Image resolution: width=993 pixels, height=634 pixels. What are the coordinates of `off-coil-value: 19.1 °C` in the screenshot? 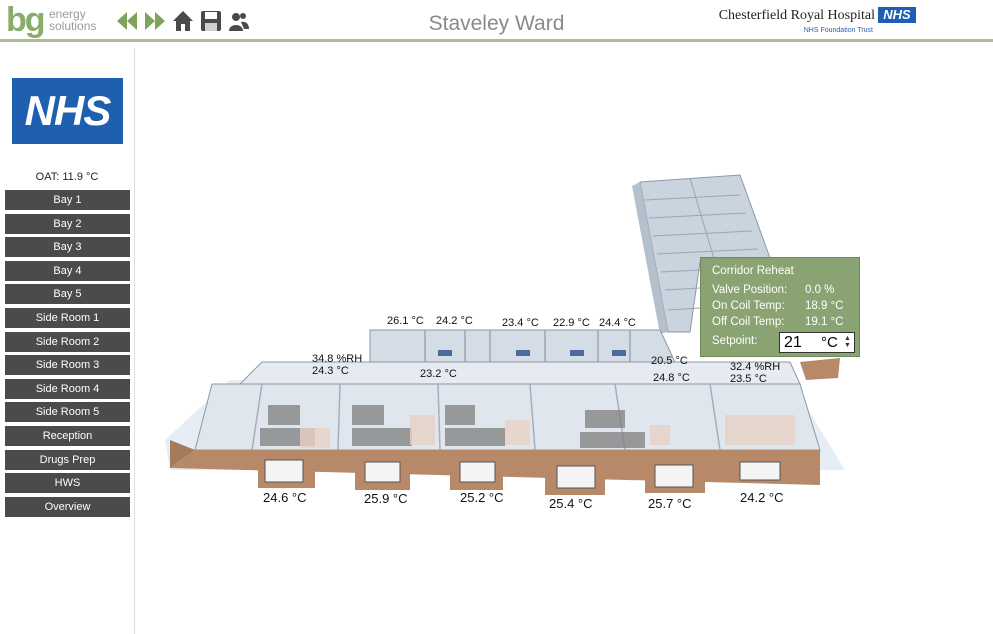 It's located at (824, 322).